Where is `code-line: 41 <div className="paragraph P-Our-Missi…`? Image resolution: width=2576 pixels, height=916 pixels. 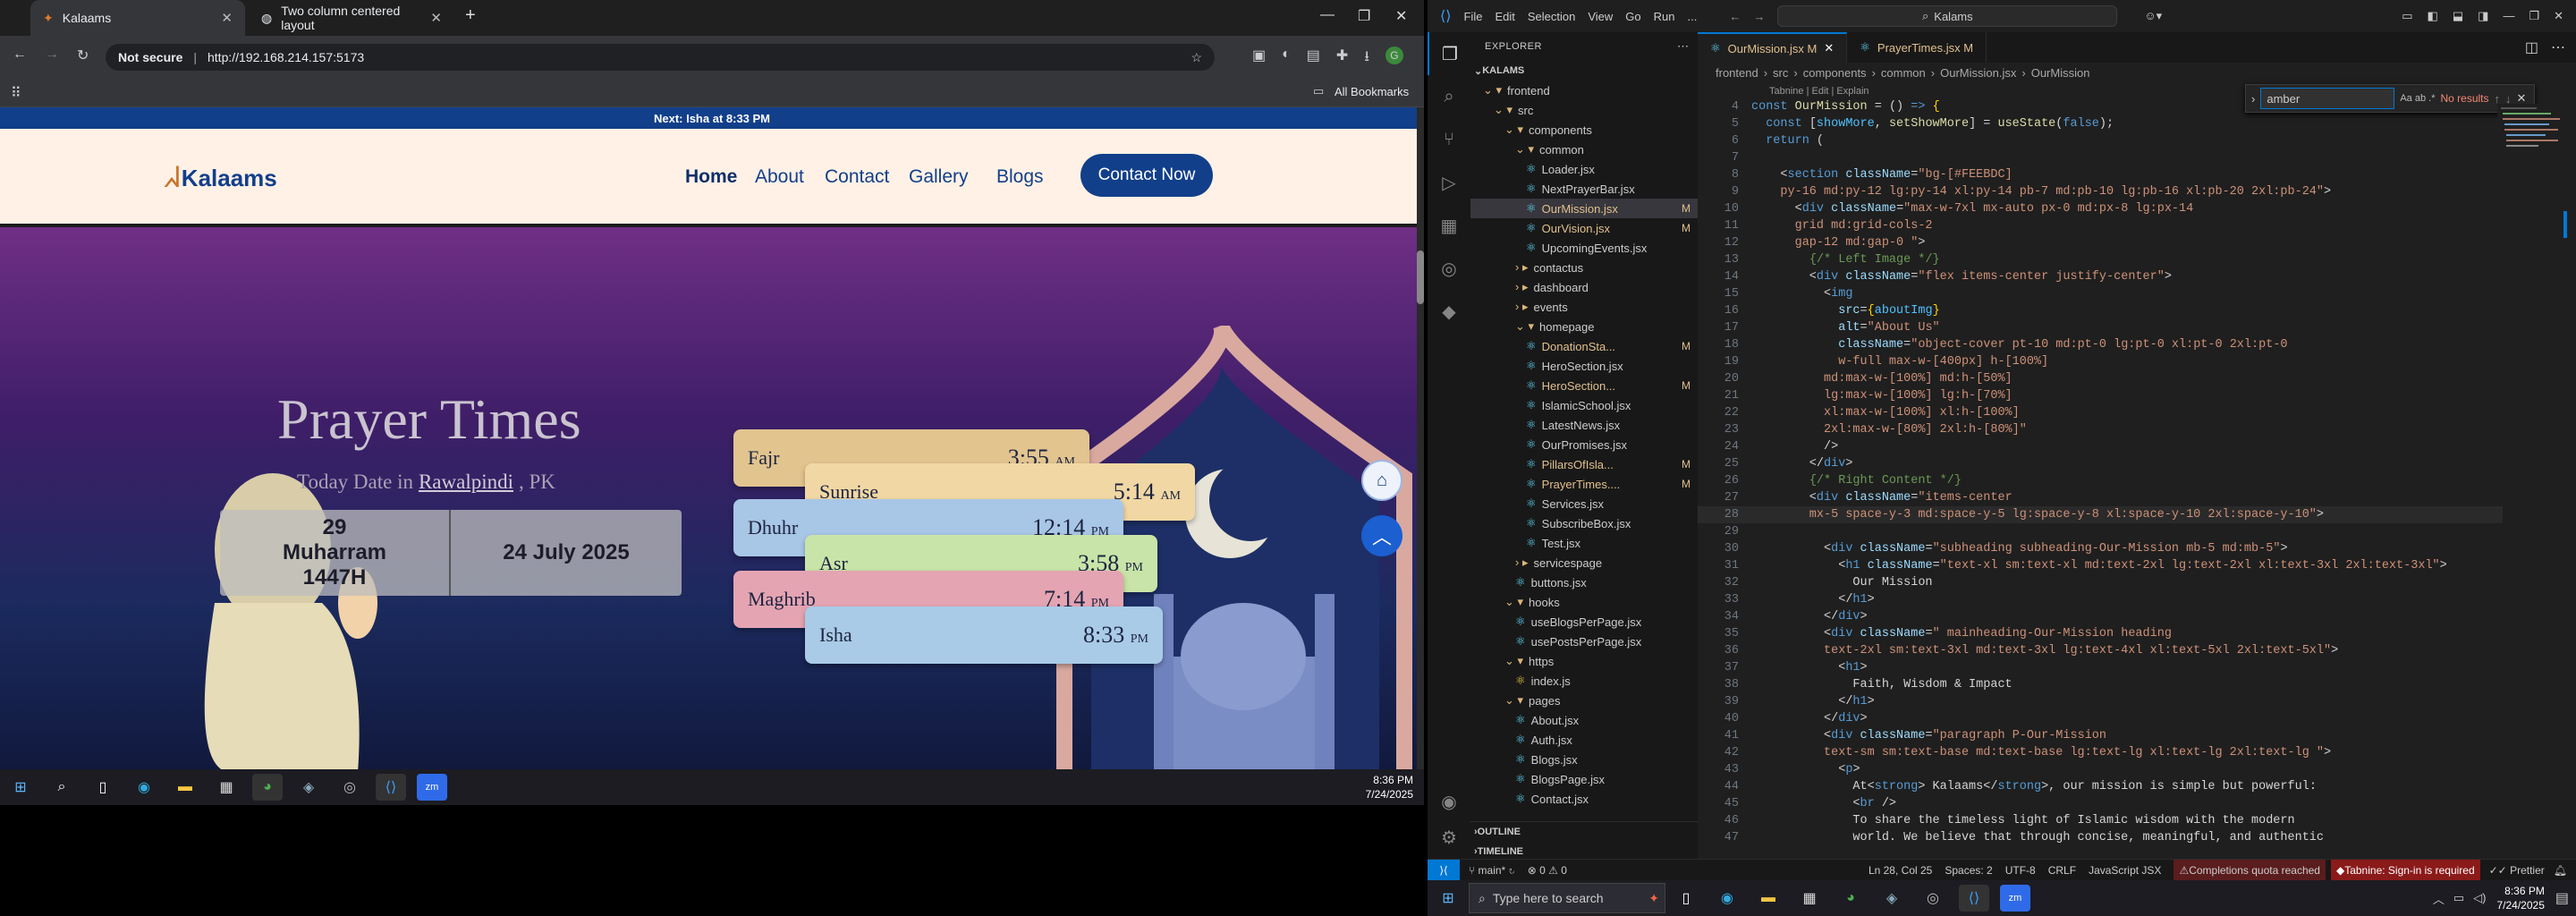 code-line: 41 <div className="paragraph P-Our-Missi… is located at coordinates (2100, 735).